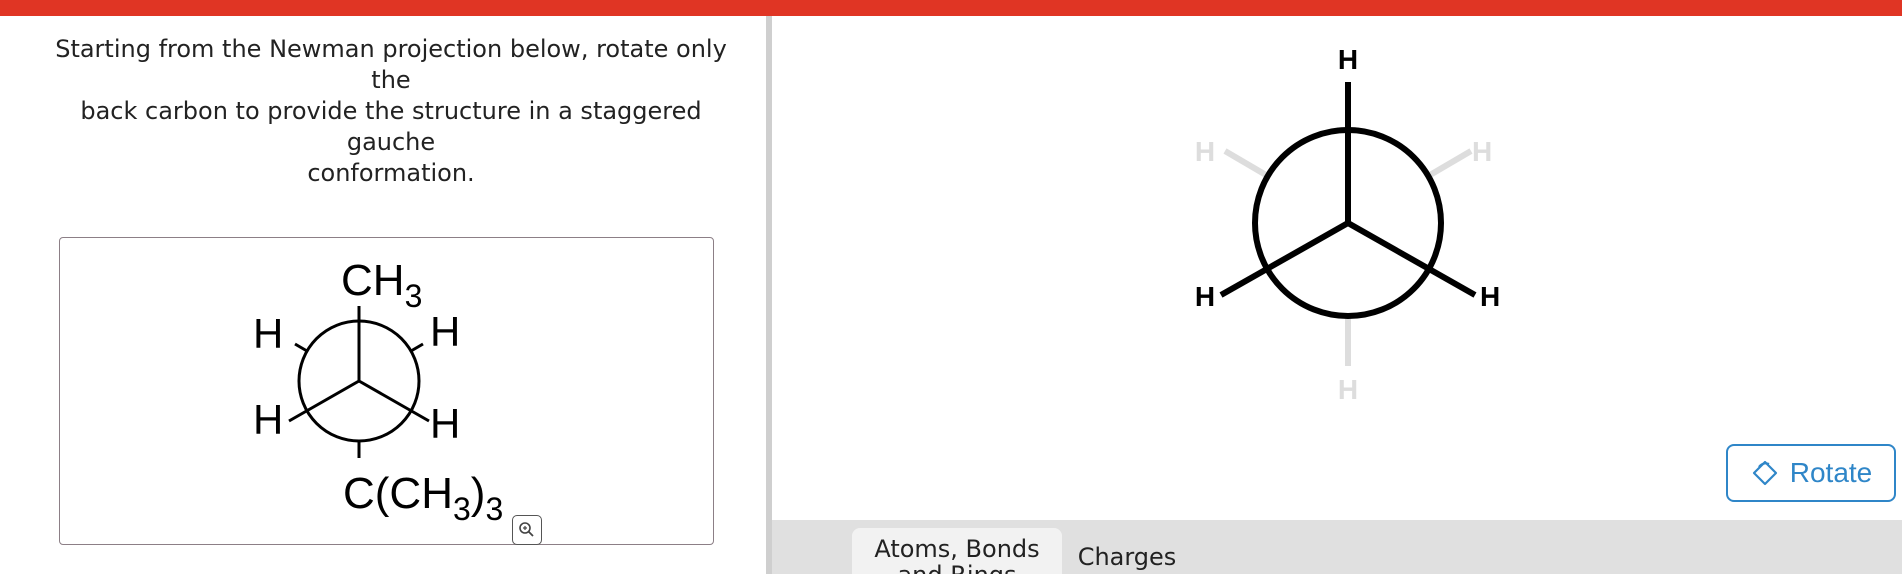  Describe the element at coordinates (1411, 259) in the screenshot. I see `front-bond-lower-right` at that location.